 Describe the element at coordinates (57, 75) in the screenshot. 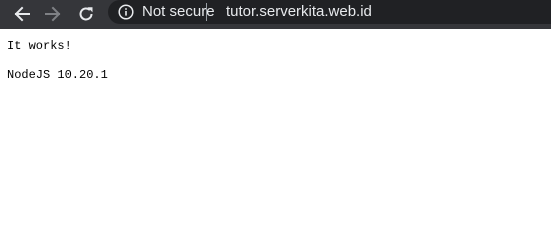

I see `page-text-line: NodeJS 10.20.1` at that location.